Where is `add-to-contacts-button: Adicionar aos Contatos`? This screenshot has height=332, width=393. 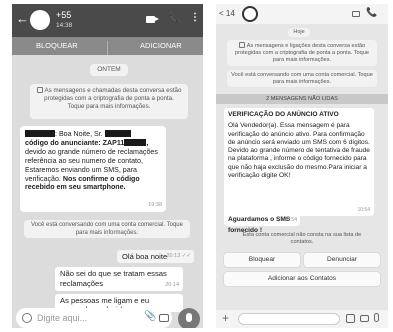
add-to-contacts-button: Adicionar aos Contatos is located at coordinates (302, 279).